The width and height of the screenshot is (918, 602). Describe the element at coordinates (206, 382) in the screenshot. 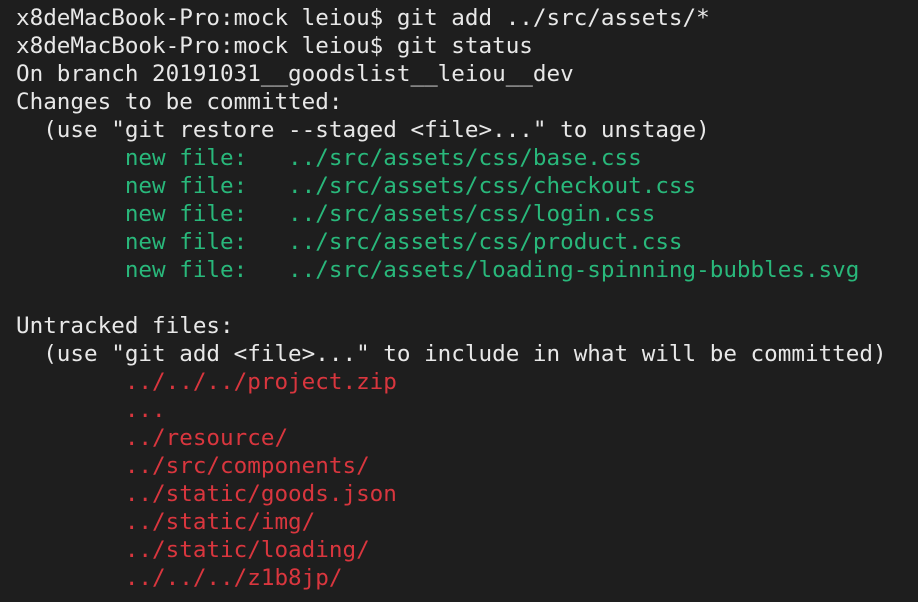

I see `untracked-file-line: ../../../project.zip` at that location.